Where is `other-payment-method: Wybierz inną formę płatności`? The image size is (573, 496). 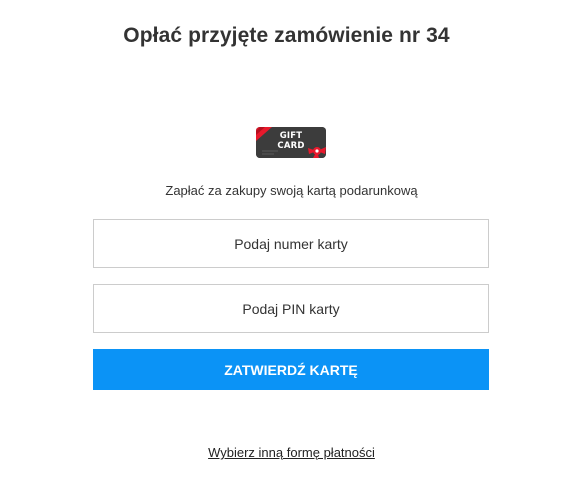
other-payment-method: Wybierz inną formę płatności is located at coordinates (286, 452).